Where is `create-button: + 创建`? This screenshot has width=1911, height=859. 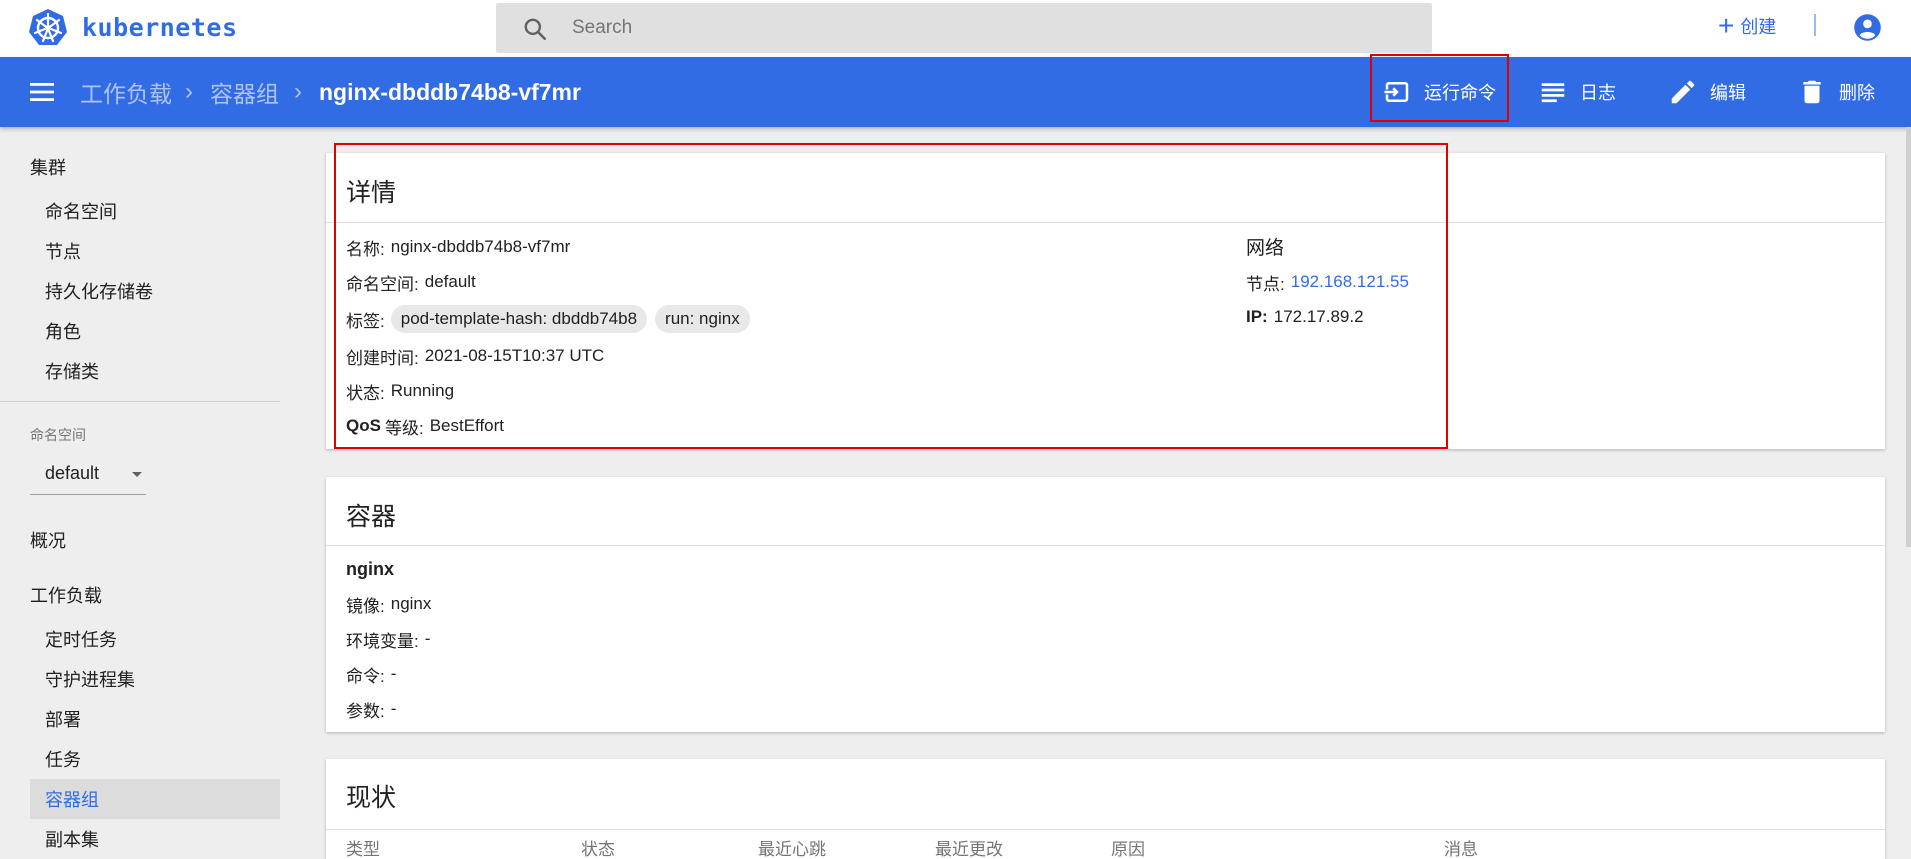 create-button: + 创建 is located at coordinates (1747, 26).